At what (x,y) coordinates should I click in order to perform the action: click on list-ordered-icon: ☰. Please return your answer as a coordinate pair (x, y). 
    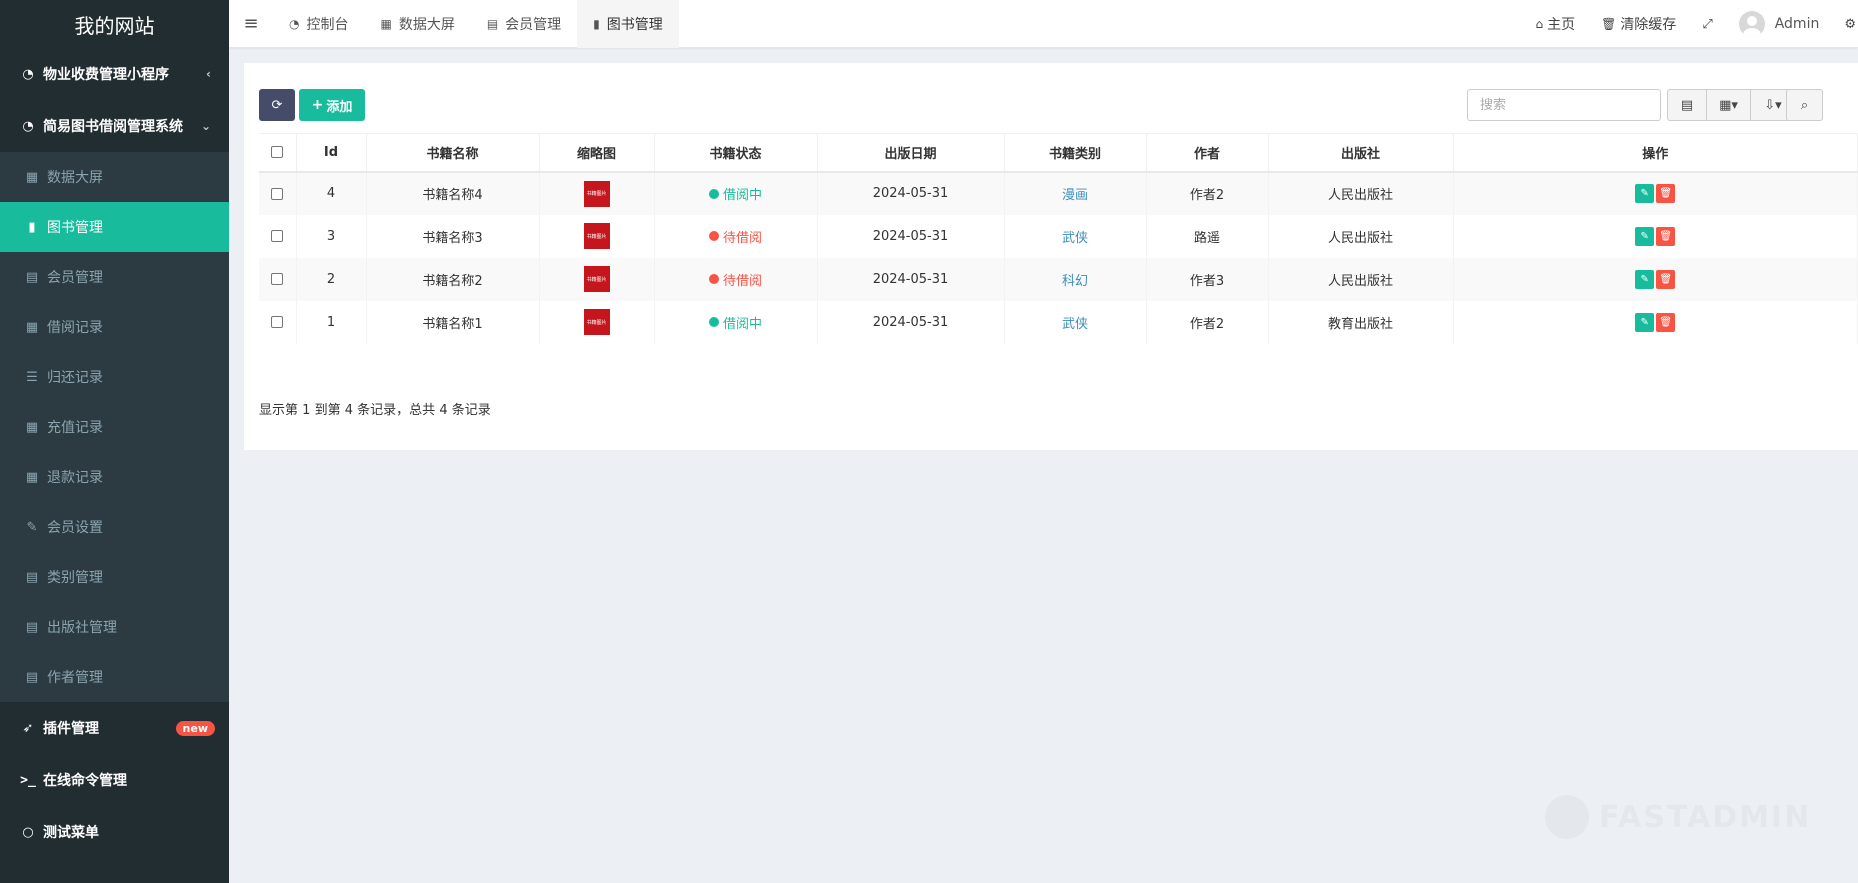
    Looking at the image, I should click on (32, 377).